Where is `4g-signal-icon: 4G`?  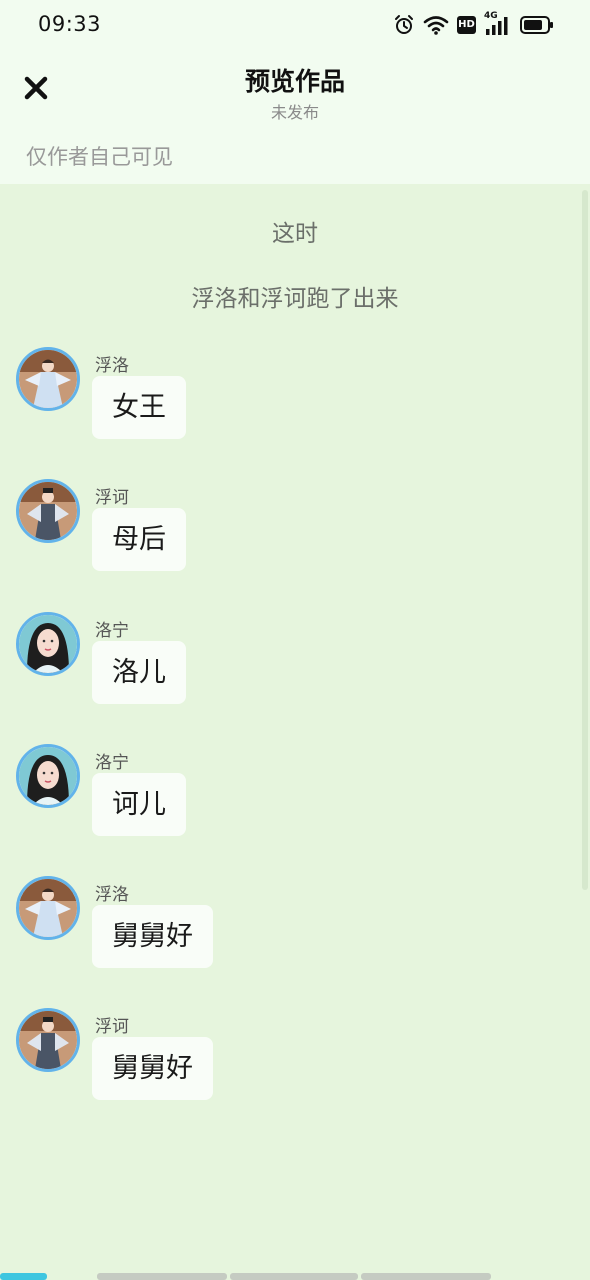
4g-signal-icon: 4G is located at coordinates (498, 23).